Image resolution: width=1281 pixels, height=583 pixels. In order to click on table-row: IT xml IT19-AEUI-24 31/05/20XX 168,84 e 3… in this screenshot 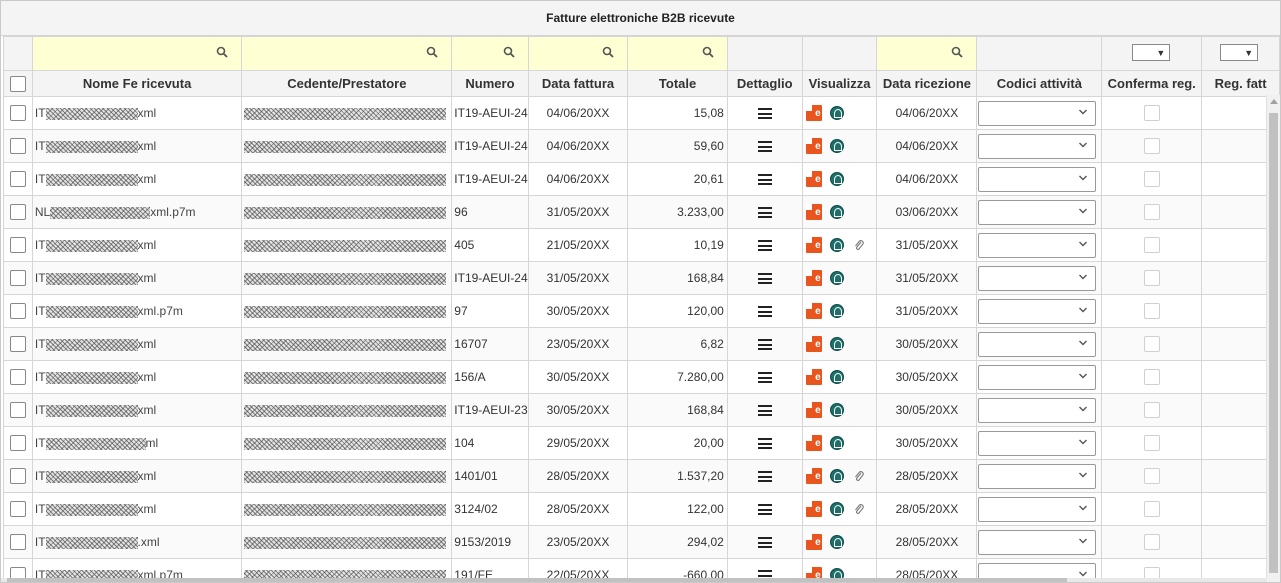, I will do `click(641, 278)`.